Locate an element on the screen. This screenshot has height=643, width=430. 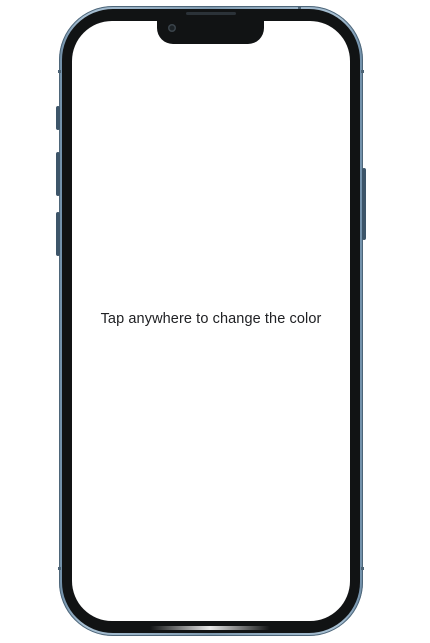
speaker-grille is located at coordinates (211, 13).